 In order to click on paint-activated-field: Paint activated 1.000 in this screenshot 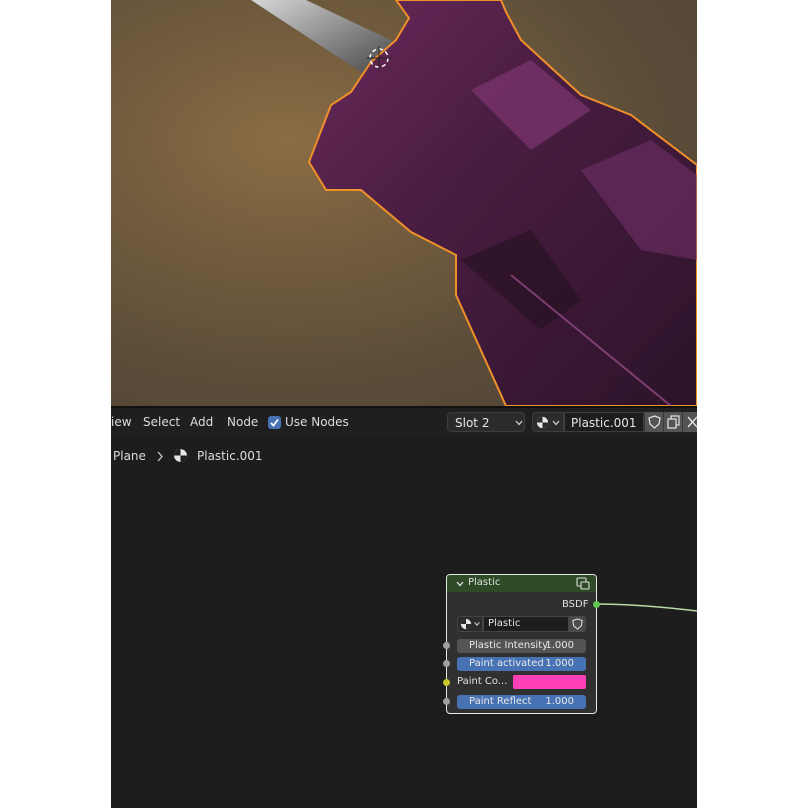, I will do `click(521, 664)`.